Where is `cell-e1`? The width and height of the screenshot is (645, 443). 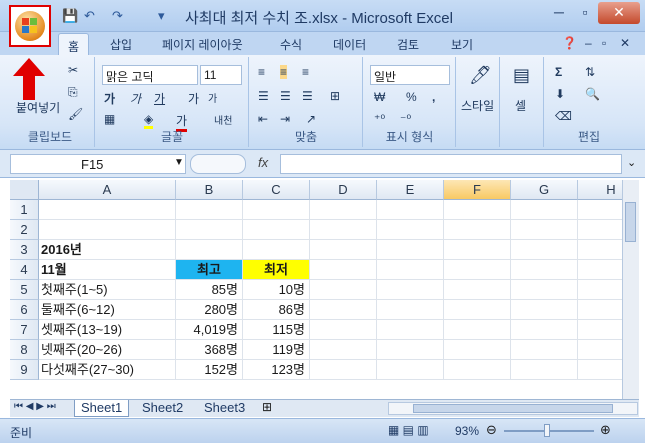 cell-e1 is located at coordinates (410, 210).